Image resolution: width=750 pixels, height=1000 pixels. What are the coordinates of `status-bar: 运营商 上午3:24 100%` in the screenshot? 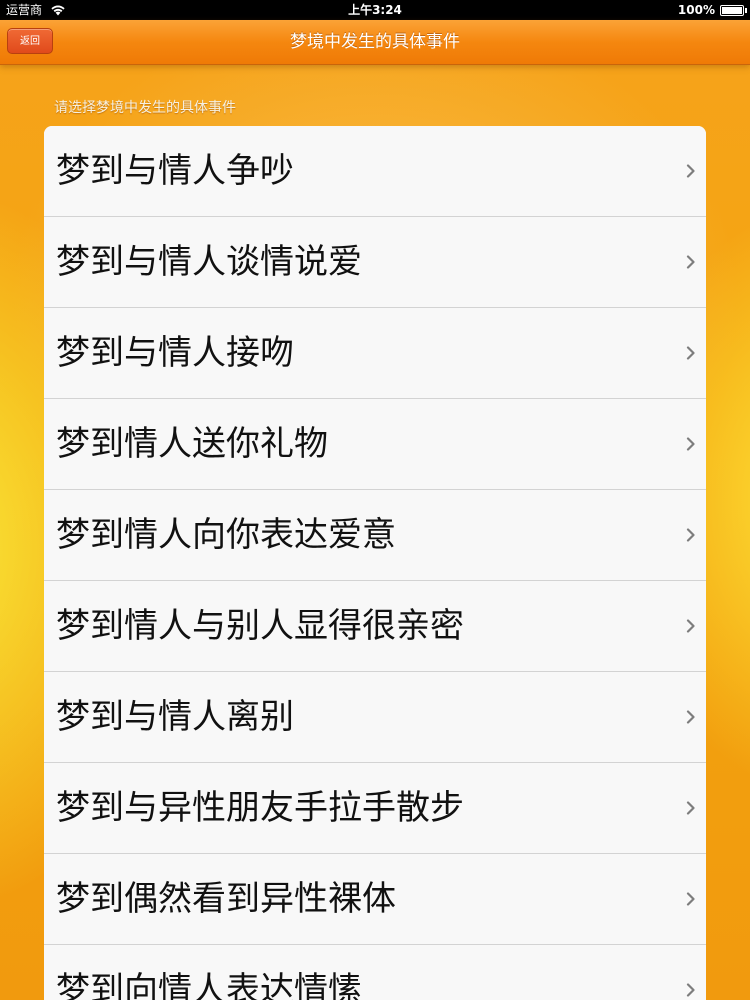 It's located at (375, 10).